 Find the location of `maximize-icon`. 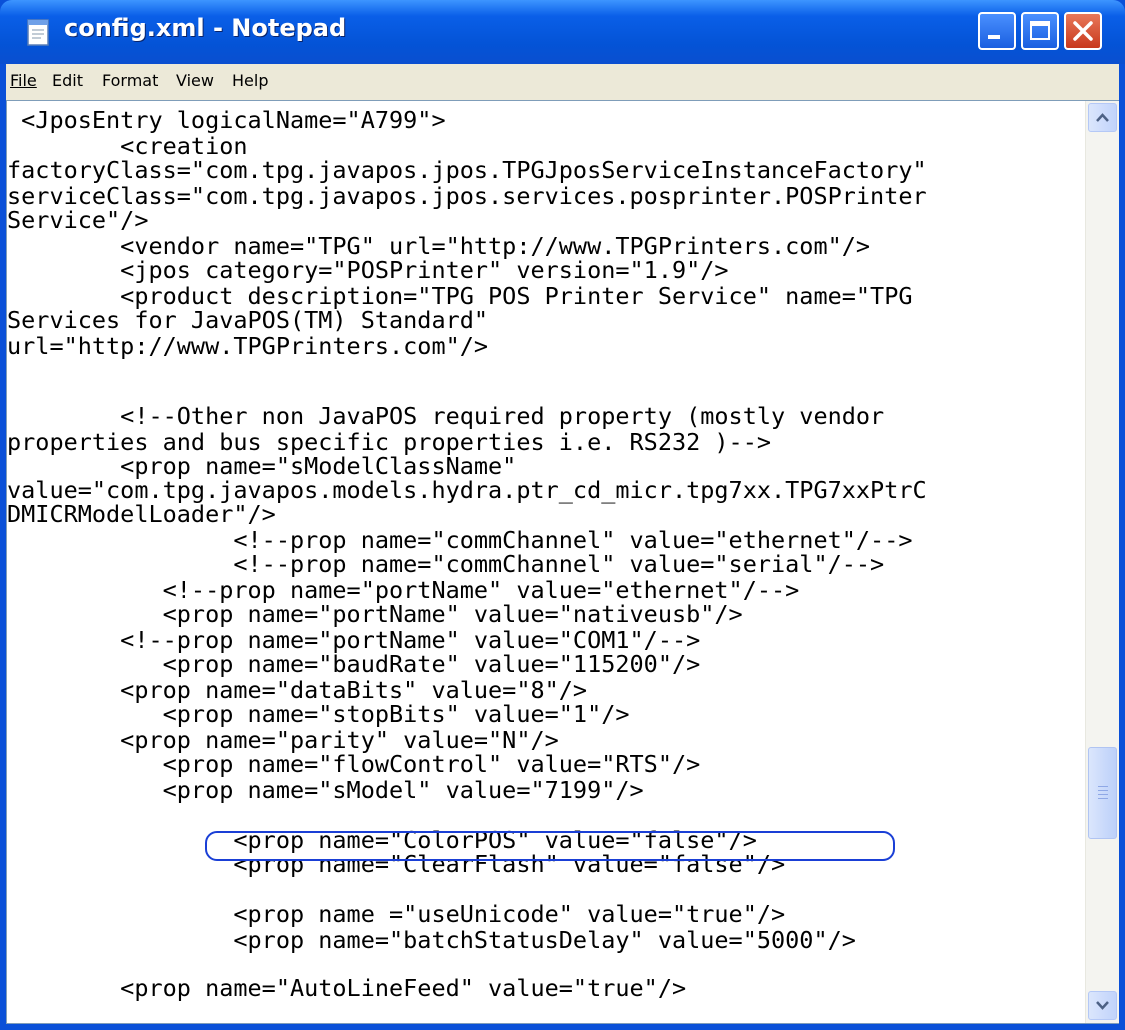

maximize-icon is located at coordinates (1040, 30).